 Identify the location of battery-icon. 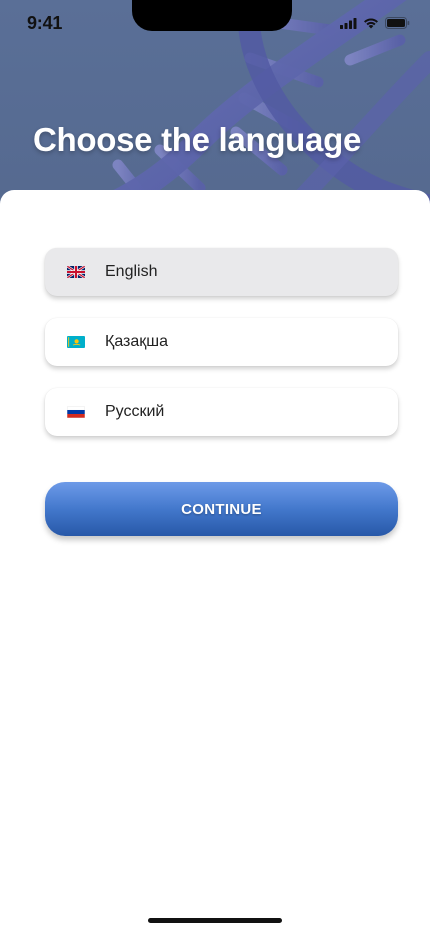
(397, 25).